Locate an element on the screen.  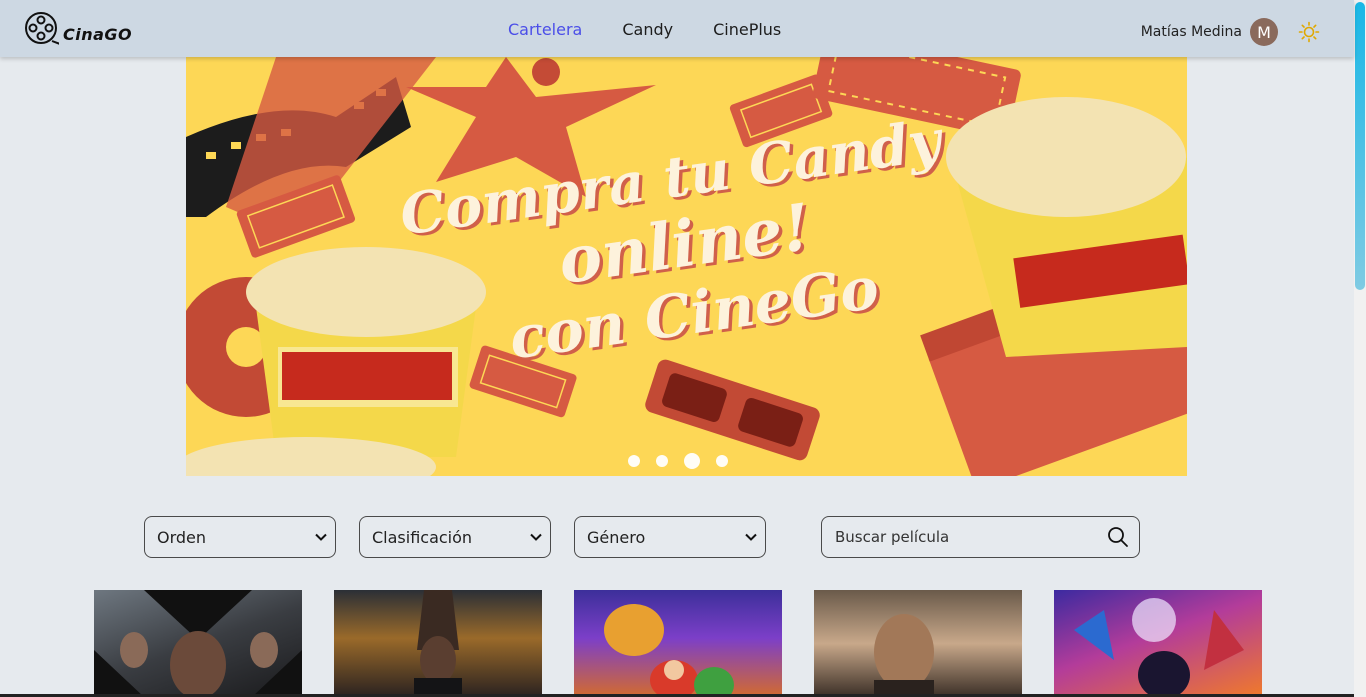
orden-select: Orden is located at coordinates (240, 537).